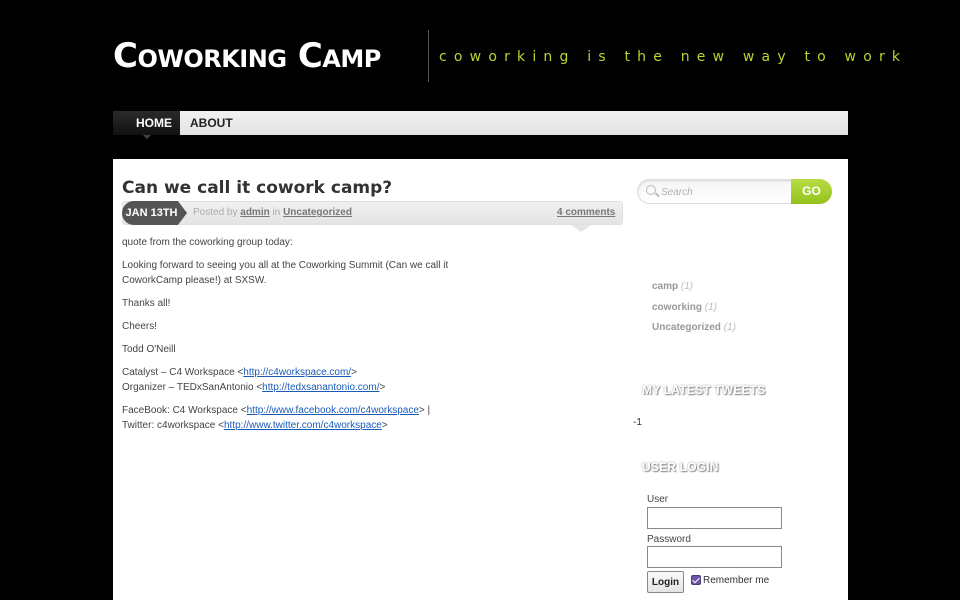  Describe the element at coordinates (140, 326) in the screenshot. I see `post-paragraph: Cheers!` at that location.